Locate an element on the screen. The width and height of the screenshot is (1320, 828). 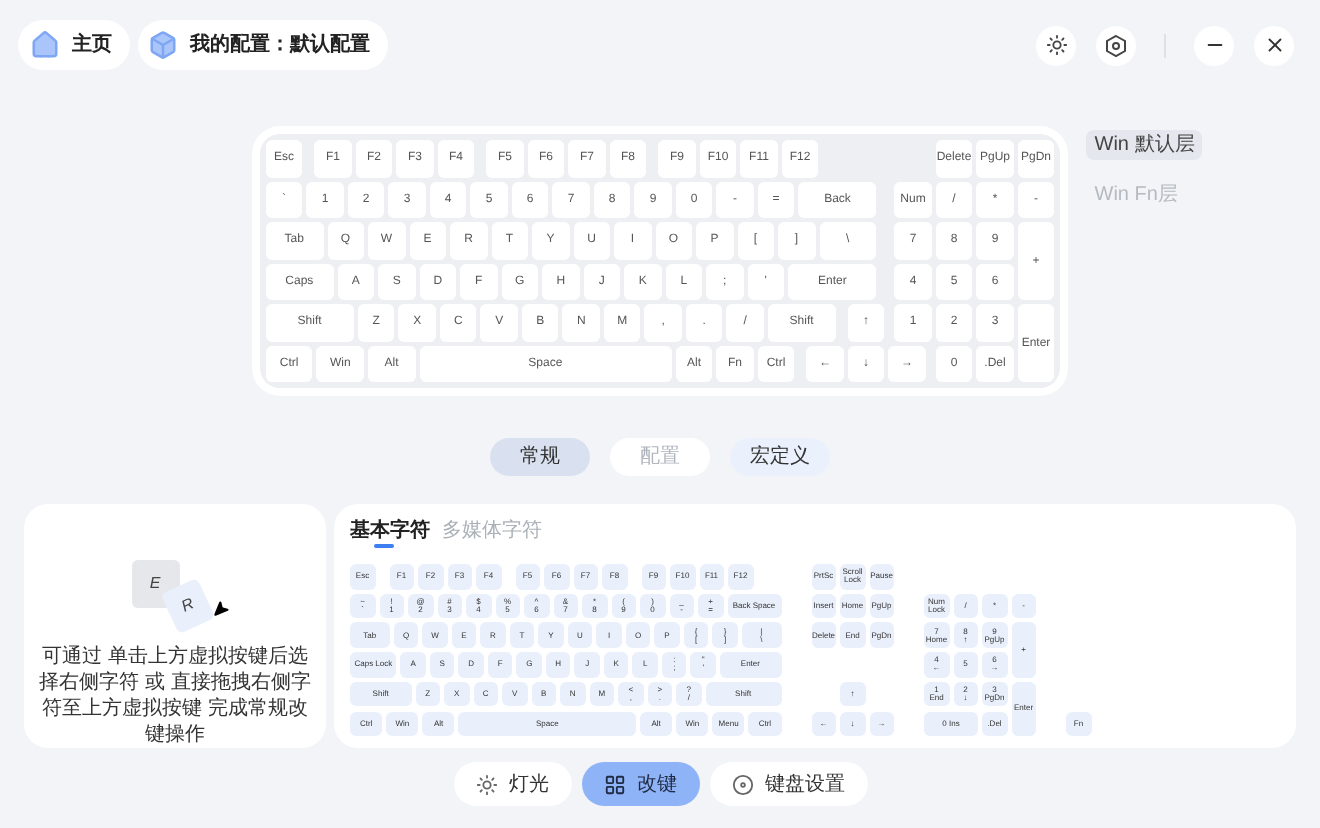
disc-icon is located at coordinates (742, 784).